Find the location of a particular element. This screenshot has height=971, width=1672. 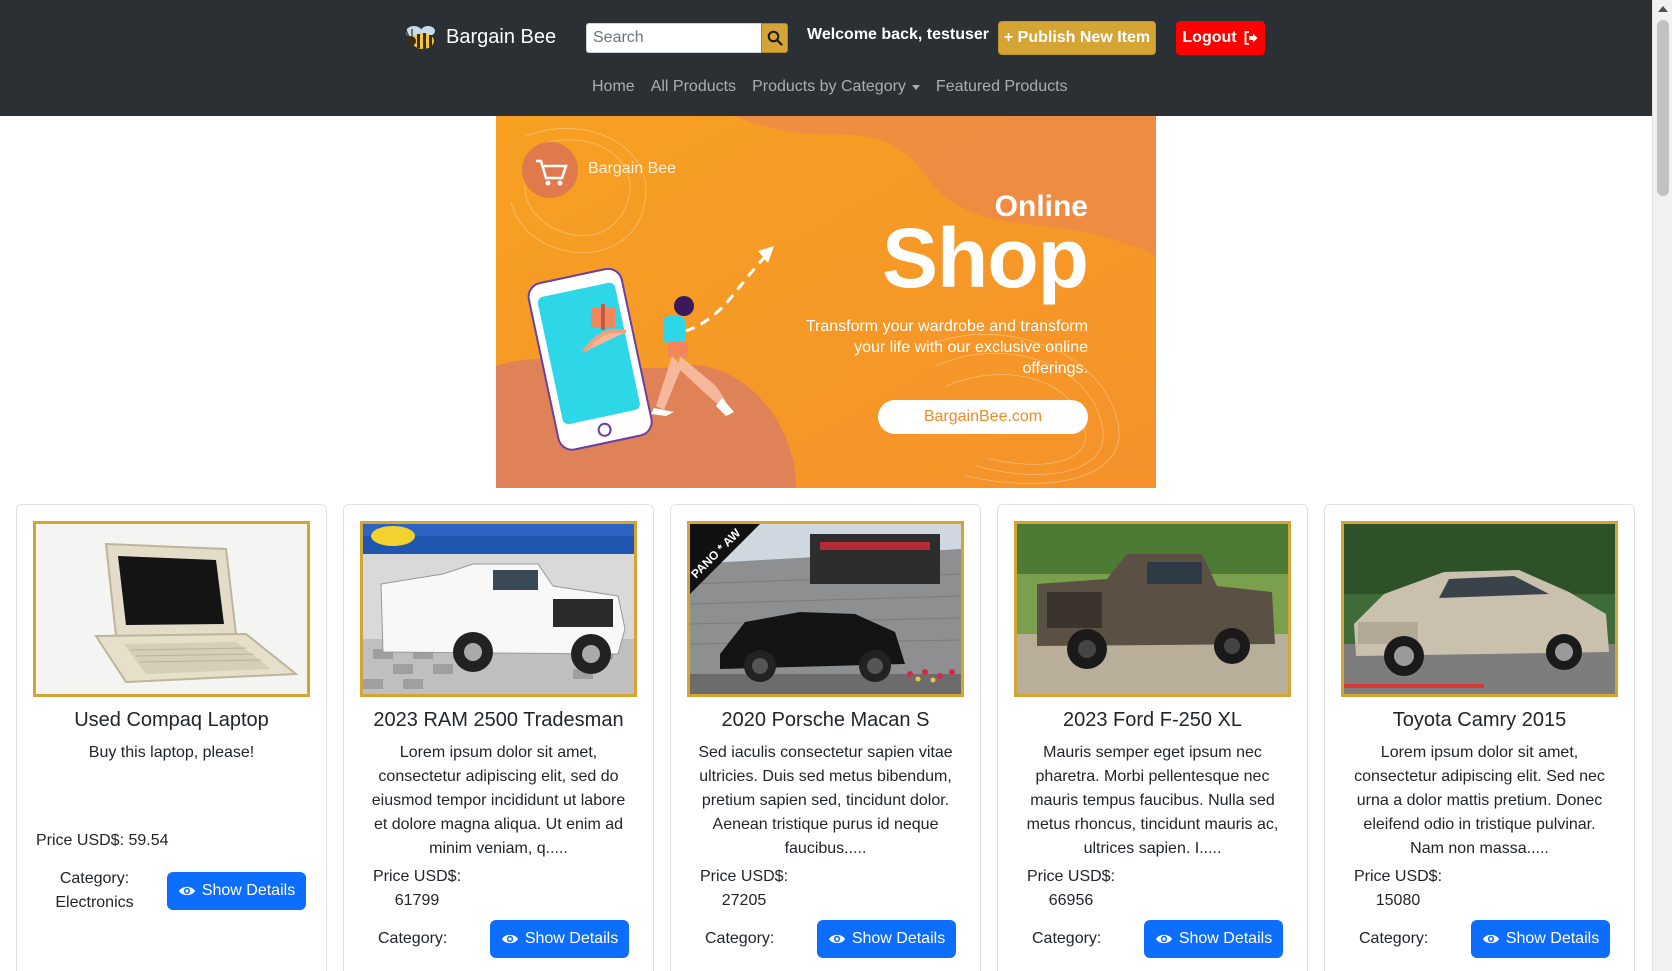

nav-featured-products: Featured Products is located at coordinates (1002, 87).